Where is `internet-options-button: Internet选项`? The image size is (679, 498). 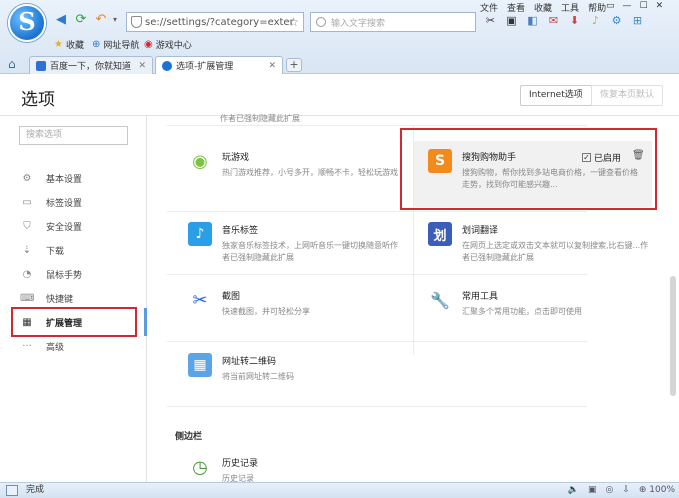
internet-options-button: Internet选项 is located at coordinates (556, 95).